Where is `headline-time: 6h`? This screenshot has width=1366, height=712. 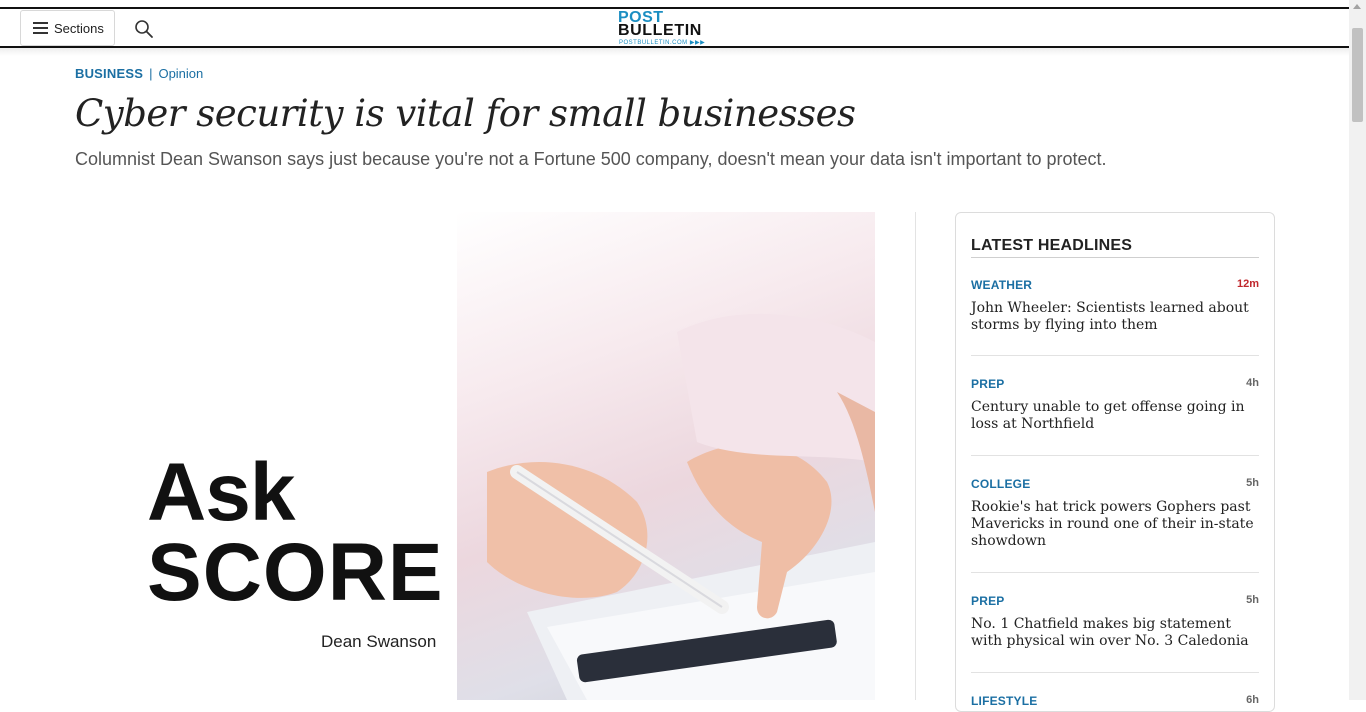 headline-time: 6h is located at coordinates (1252, 700).